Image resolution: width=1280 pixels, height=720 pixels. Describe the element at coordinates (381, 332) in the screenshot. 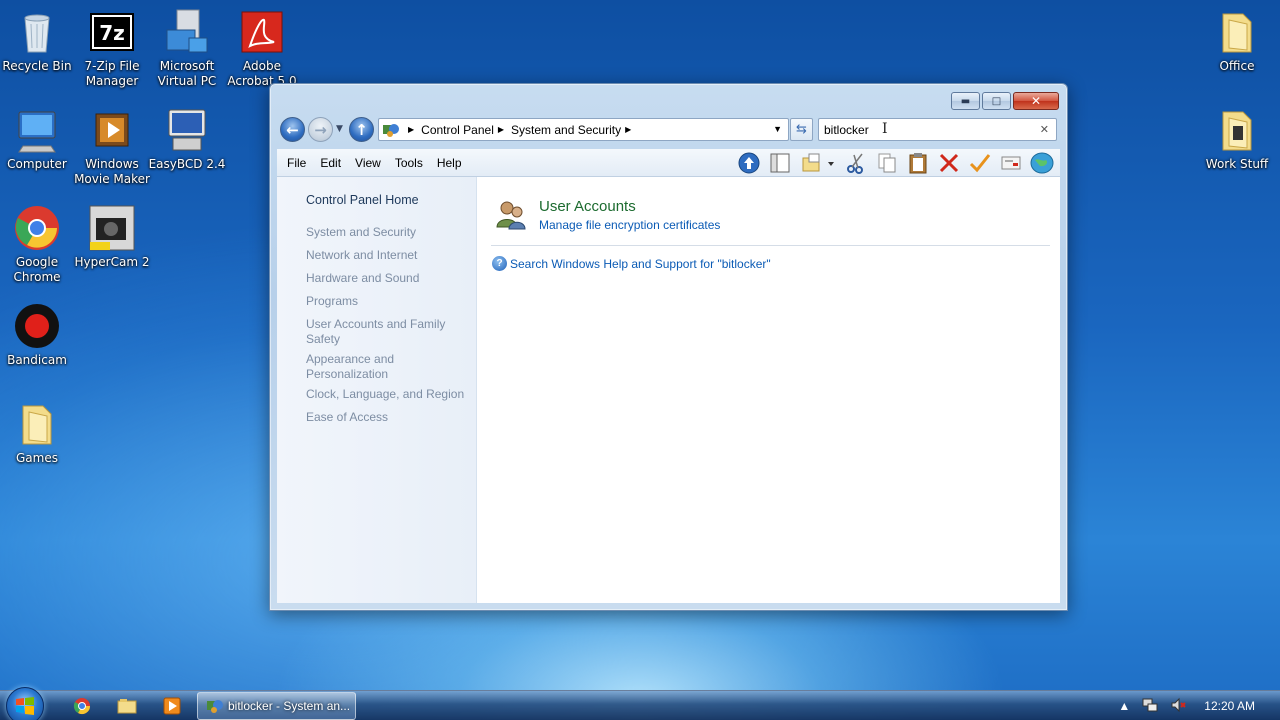

I see `category-user-accounts: User Accounts and Family Safety` at that location.